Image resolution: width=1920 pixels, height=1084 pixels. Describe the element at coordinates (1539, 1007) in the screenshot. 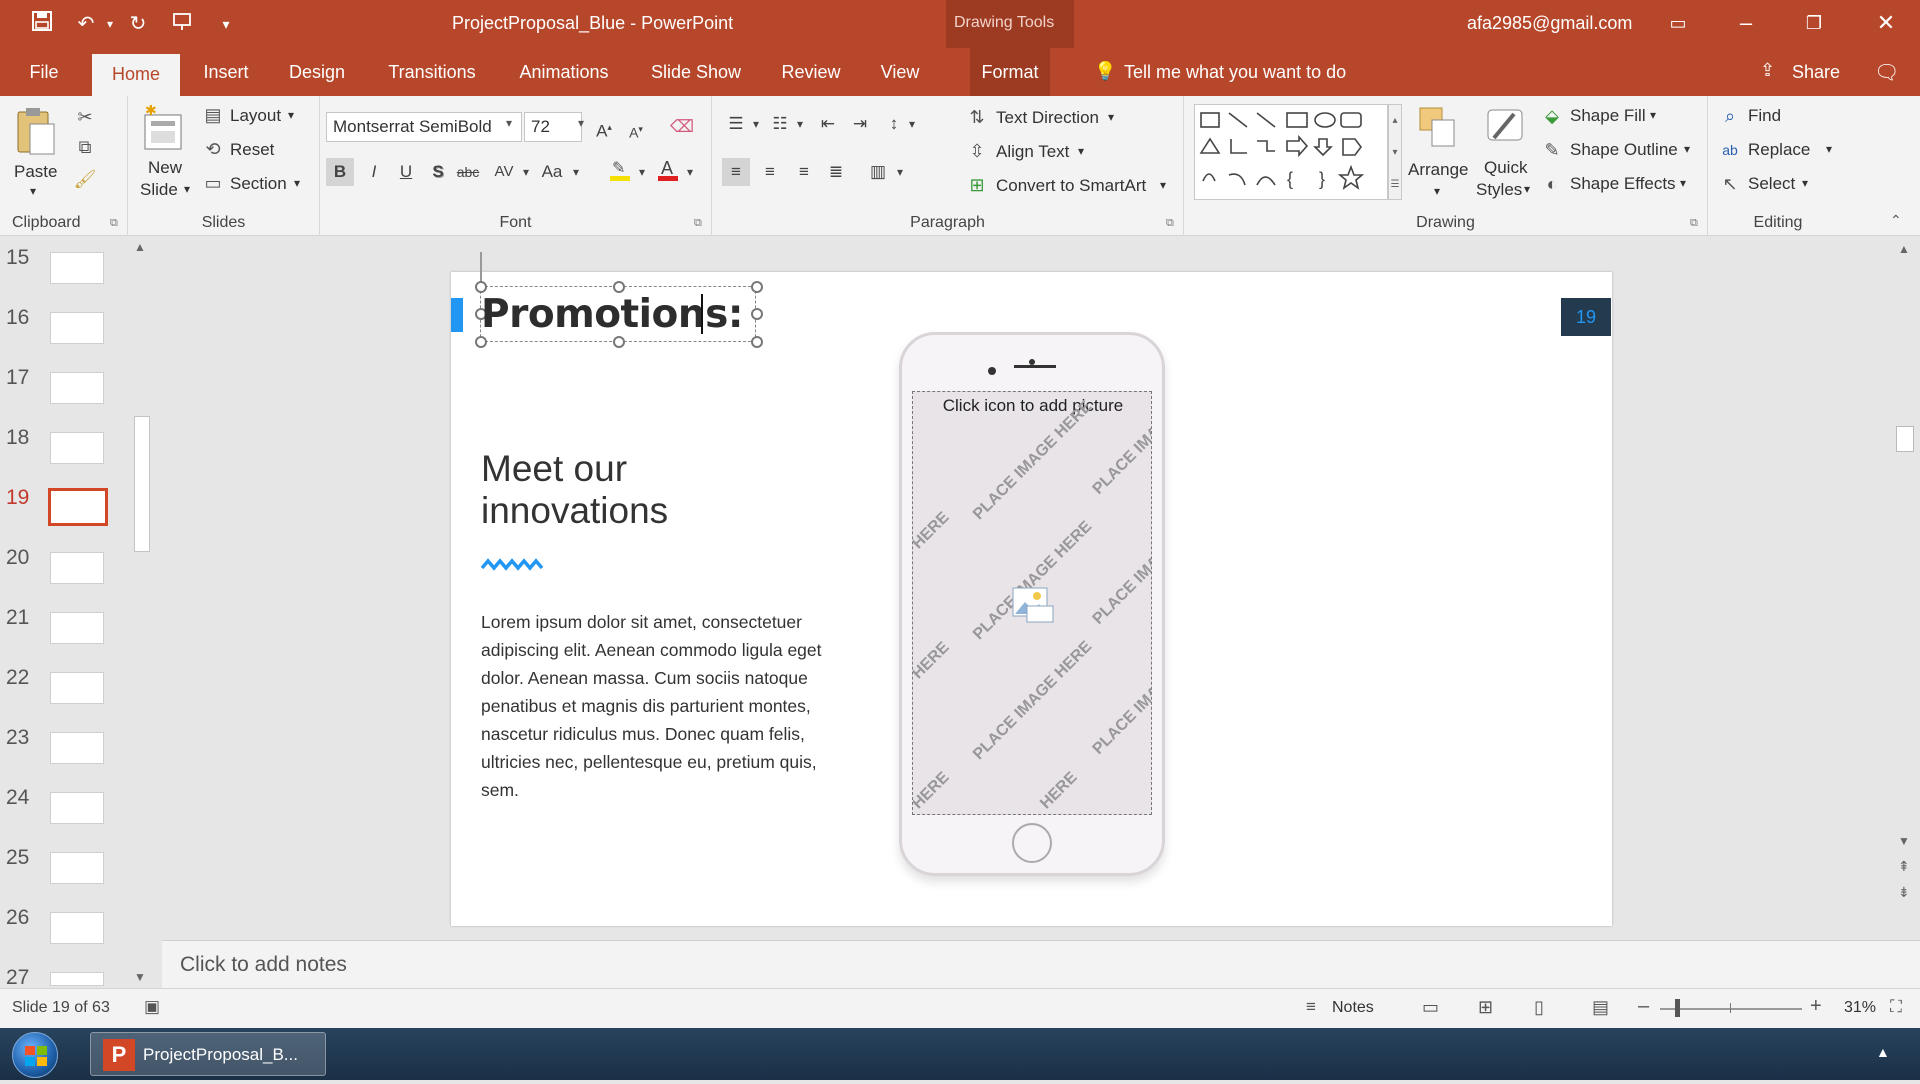

I see `reading-view-icon: ▯` at that location.